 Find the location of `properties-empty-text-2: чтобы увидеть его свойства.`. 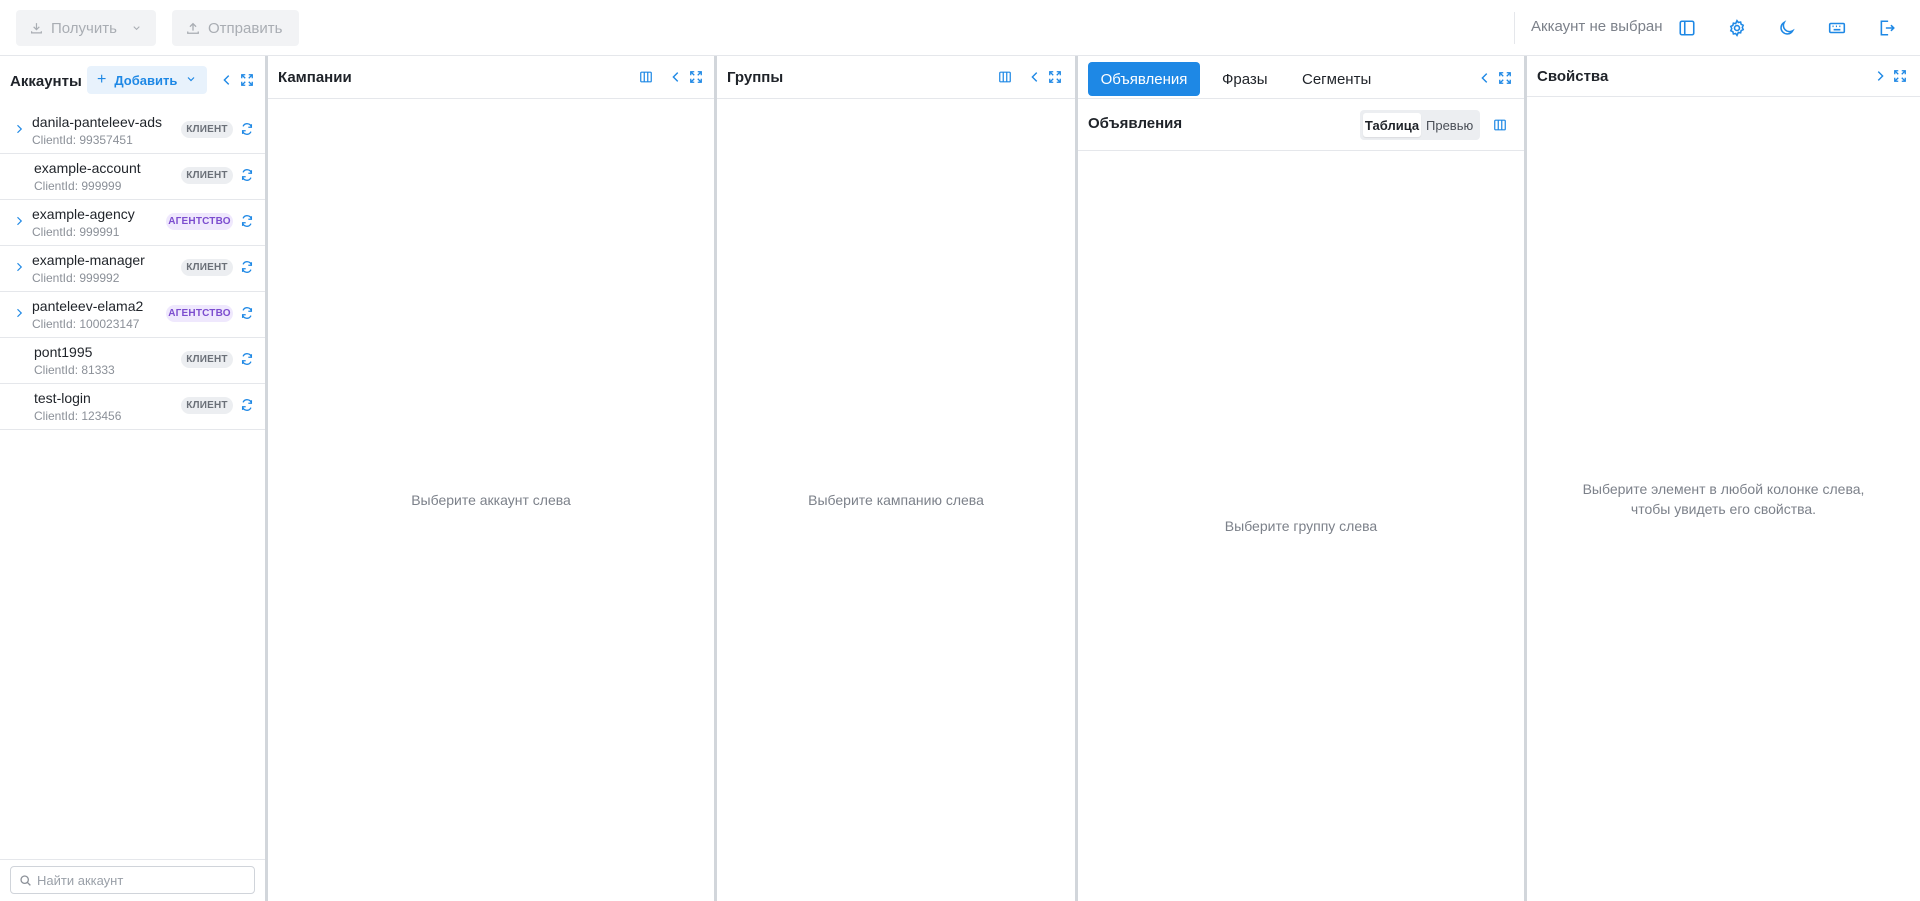

properties-empty-text-2: чтобы увидеть его свойства. is located at coordinates (1723, 509).